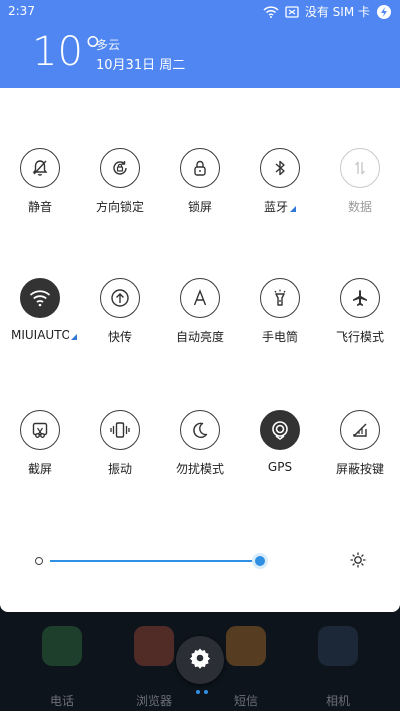  What do you see at coordinates (141, 65) in the screenshot?
I see `date-label: 10月31日 周二` at bounding box center [141, 65].